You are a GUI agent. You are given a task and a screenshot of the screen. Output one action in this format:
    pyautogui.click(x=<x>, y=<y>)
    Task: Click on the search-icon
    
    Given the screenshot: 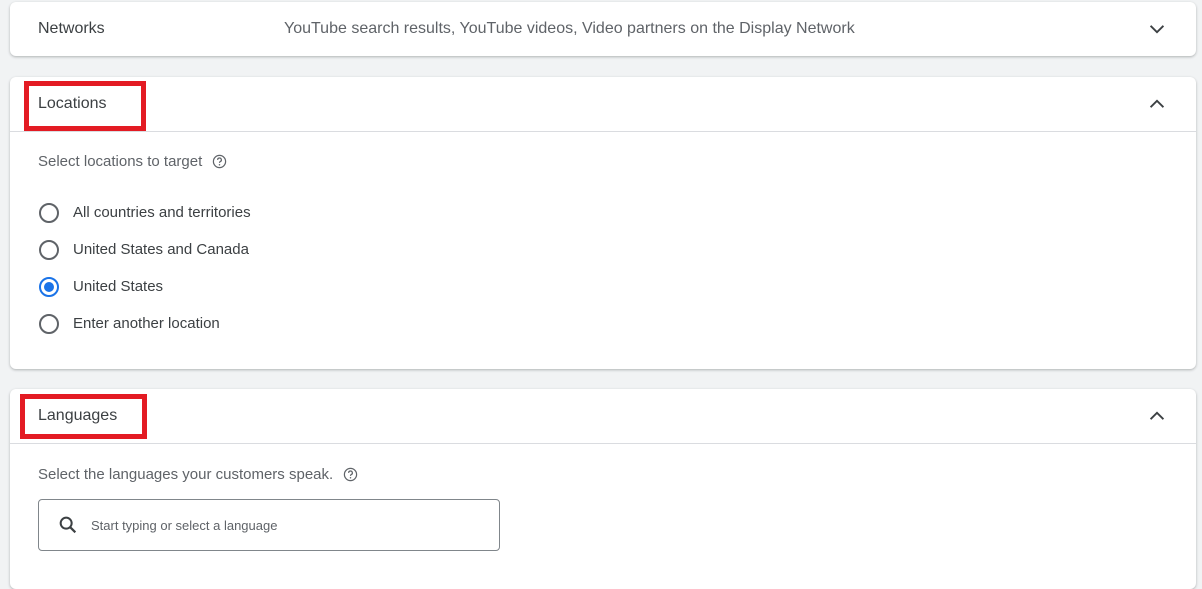 What is the action you would take?
    pyautogui.click(x=68, y=525)
    